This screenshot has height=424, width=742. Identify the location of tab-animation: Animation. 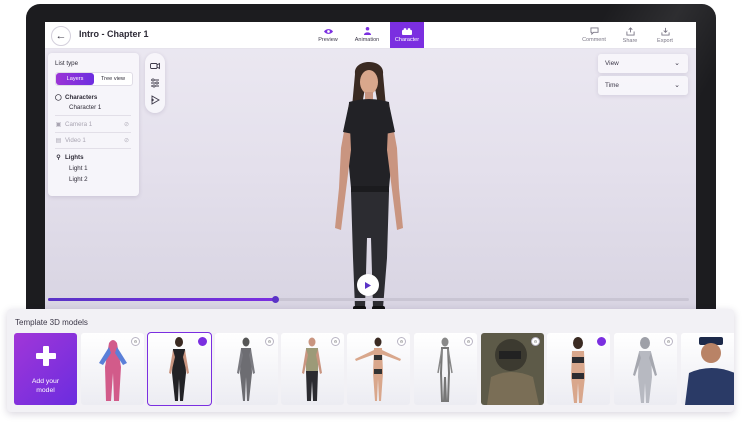
(367, 35).